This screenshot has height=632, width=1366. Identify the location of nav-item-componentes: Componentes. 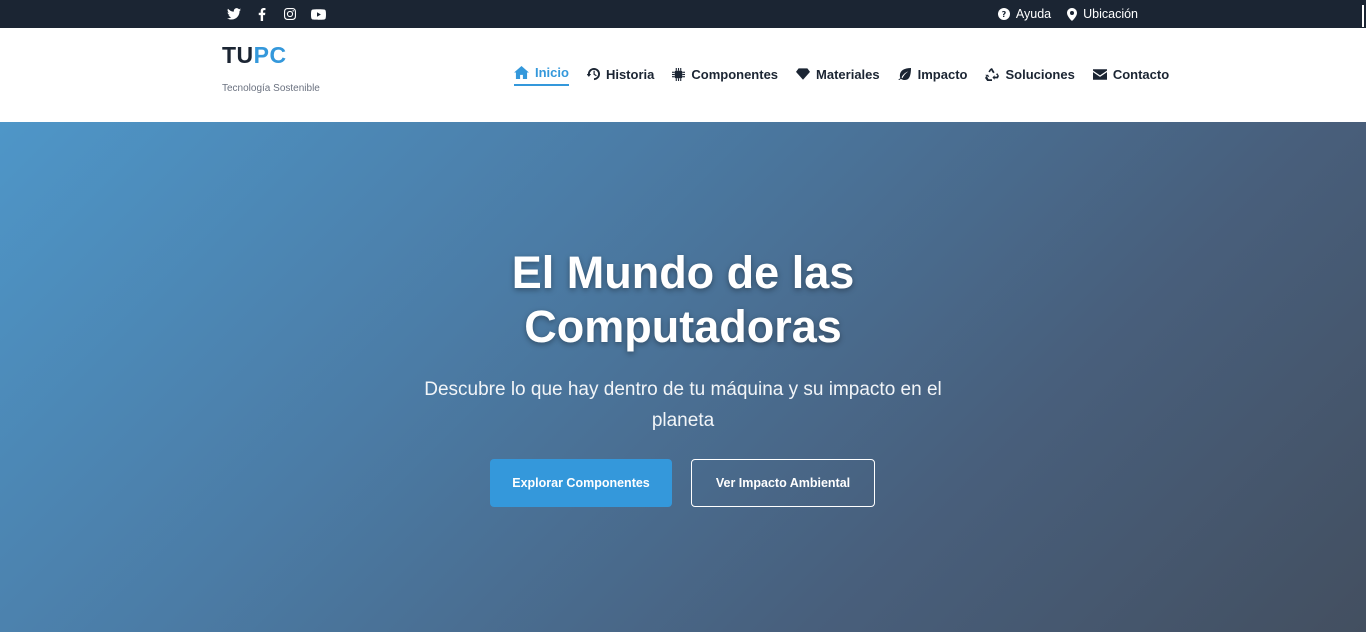
(725, 74).